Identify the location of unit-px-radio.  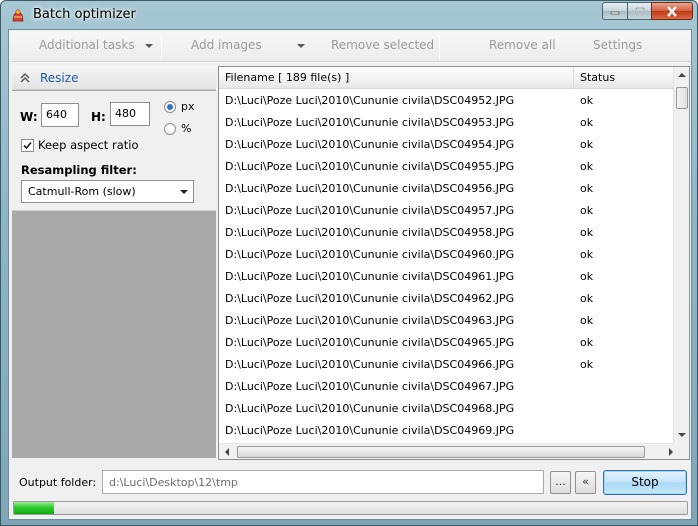
(170, 107).